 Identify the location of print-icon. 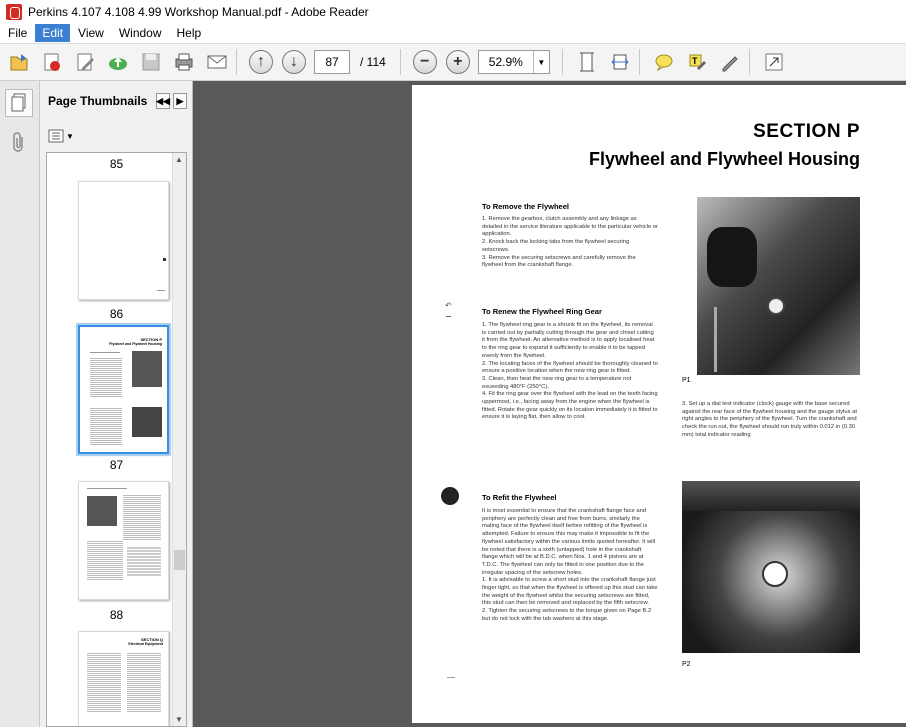
(184, 62).